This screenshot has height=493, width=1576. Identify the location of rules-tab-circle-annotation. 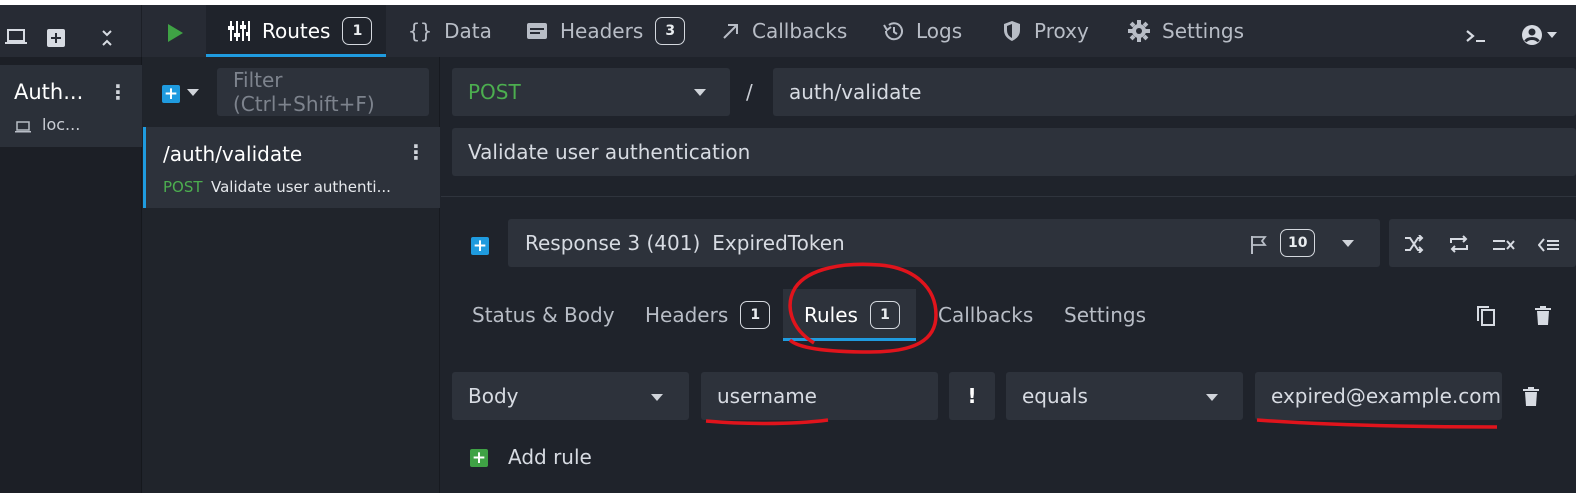
(863, 308).